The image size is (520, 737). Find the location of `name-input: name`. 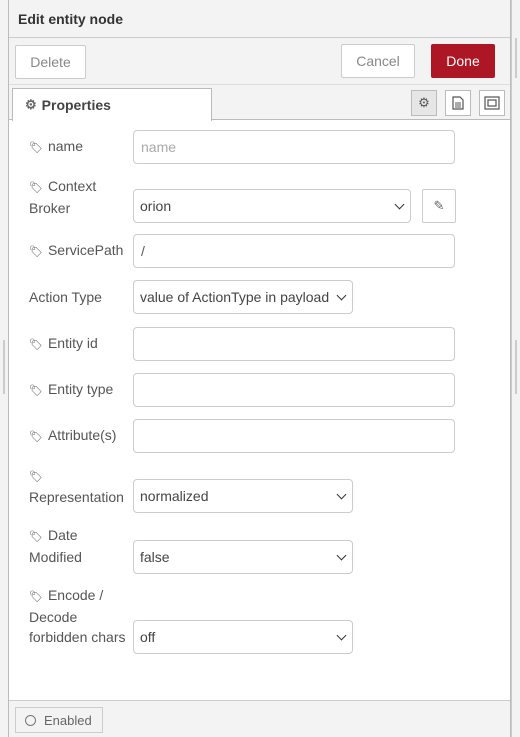

name-input: name is located at coordinates (294, 147).